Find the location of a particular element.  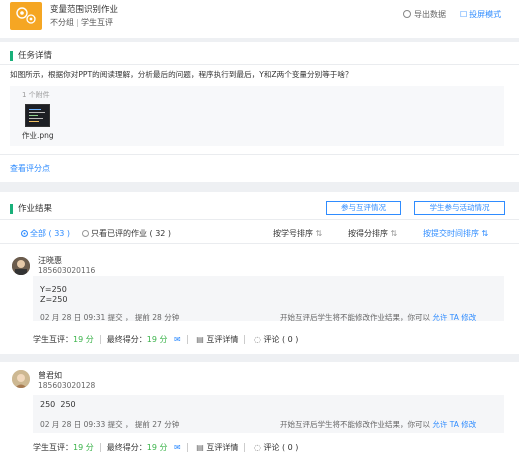

answer-line: 250 250 is located at coordinates (58, 404).